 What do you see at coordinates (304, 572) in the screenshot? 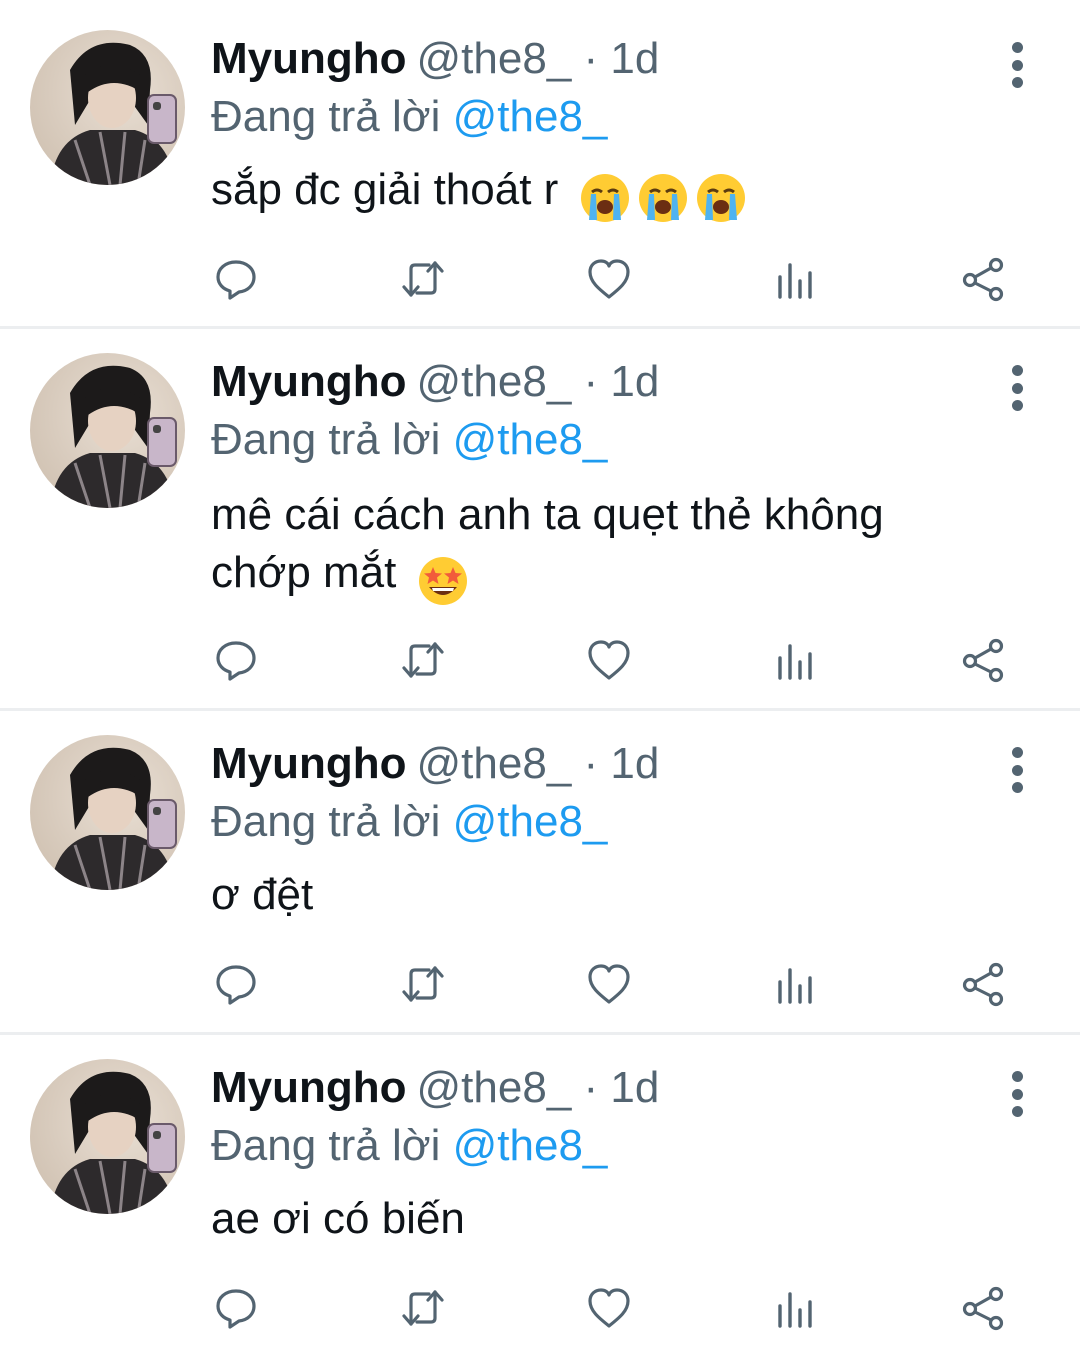
I see `tweet-text-line: chớp mắt` at bounding box center [304, 572].